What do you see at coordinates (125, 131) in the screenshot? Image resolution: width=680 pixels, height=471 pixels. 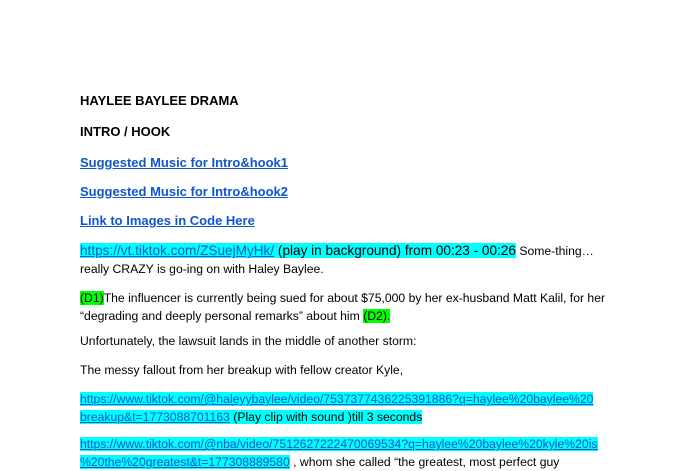 I see `section-heading: INTRO / HOOK` at bounding box center [125, 131].